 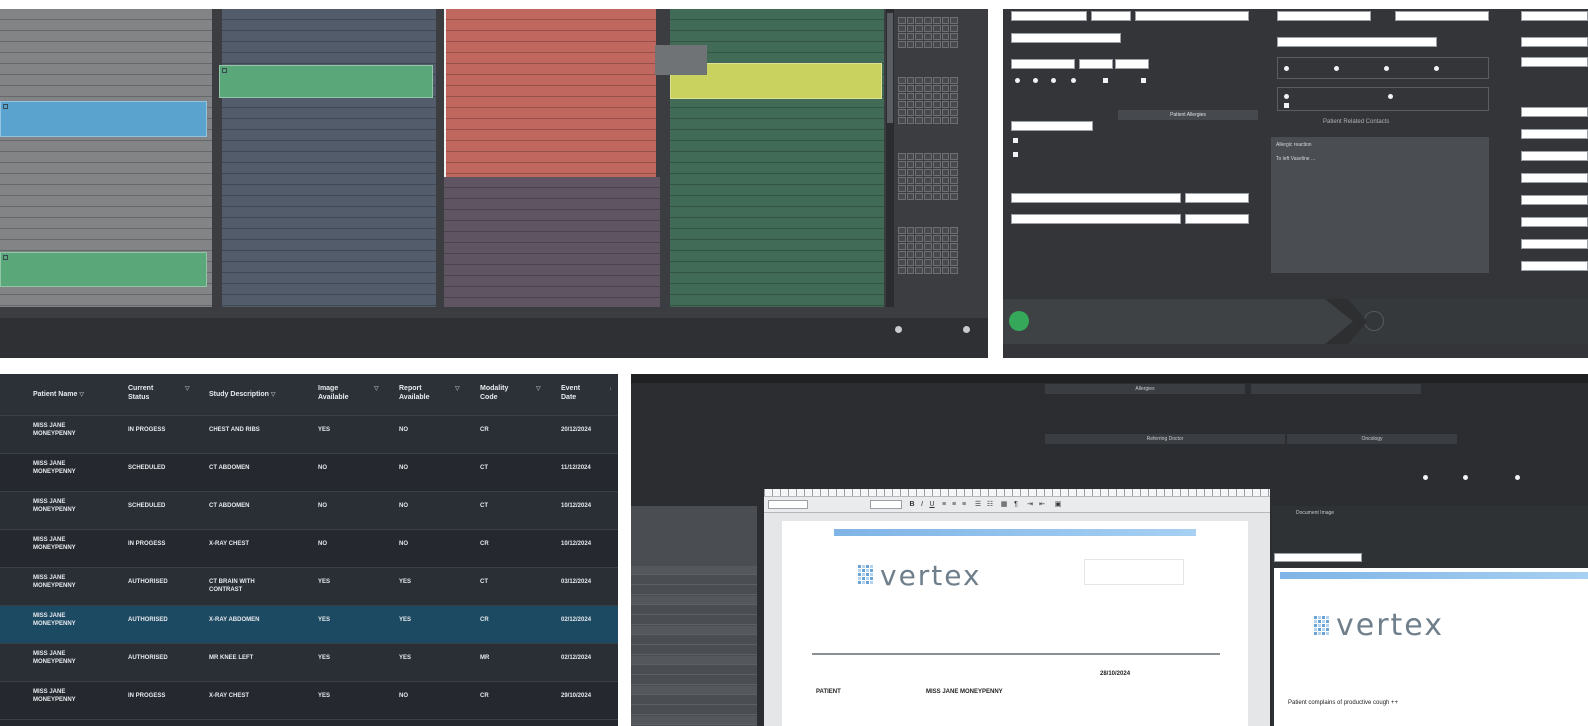 What do you see at coordinates (886, 504) in the screenshot?
I see `size-select` at bounding box center [886, 504].